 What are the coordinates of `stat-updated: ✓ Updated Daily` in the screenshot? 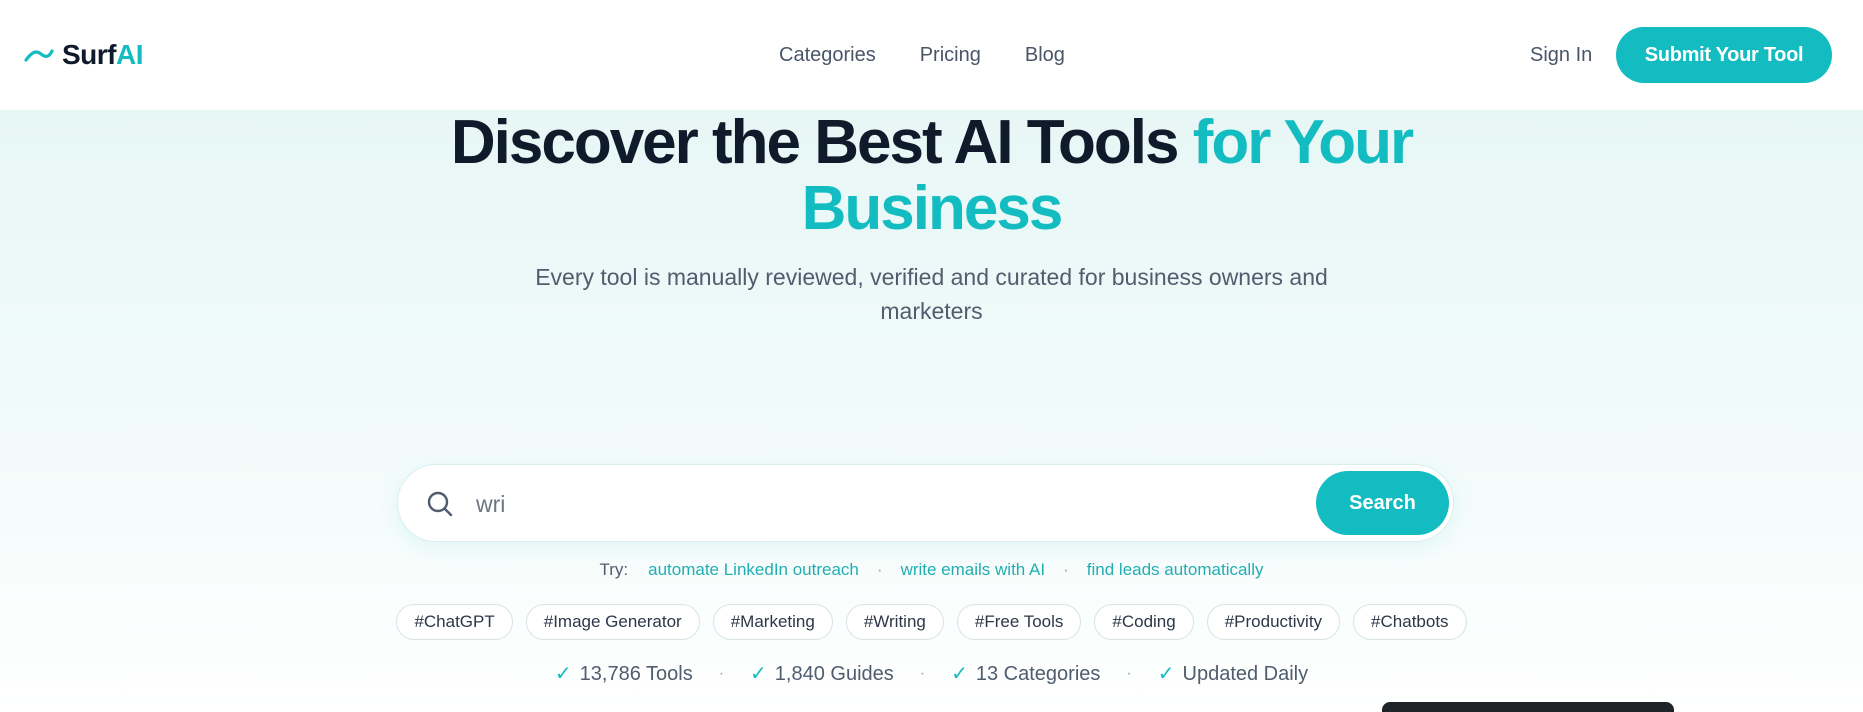 It's located at (1233, 674).